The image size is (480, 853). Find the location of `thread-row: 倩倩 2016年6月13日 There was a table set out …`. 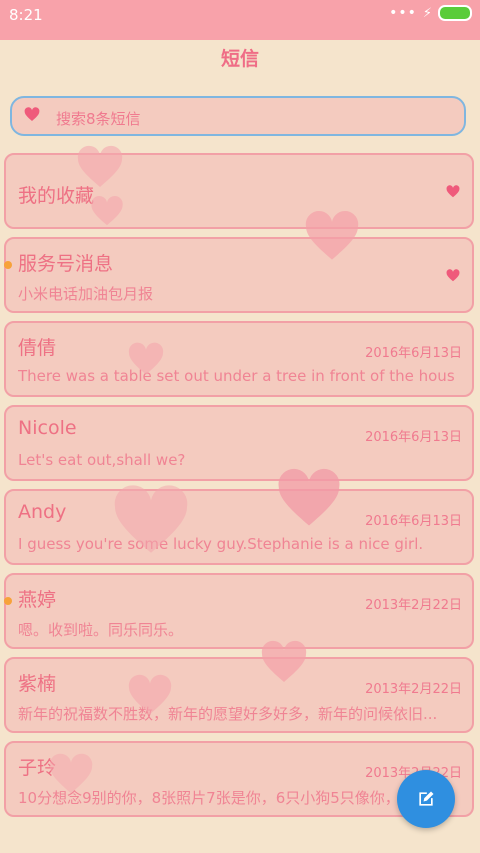

thread-row: 倩倩 2016年6月13日 There was a table set out … is located at coordinates (239, 359).